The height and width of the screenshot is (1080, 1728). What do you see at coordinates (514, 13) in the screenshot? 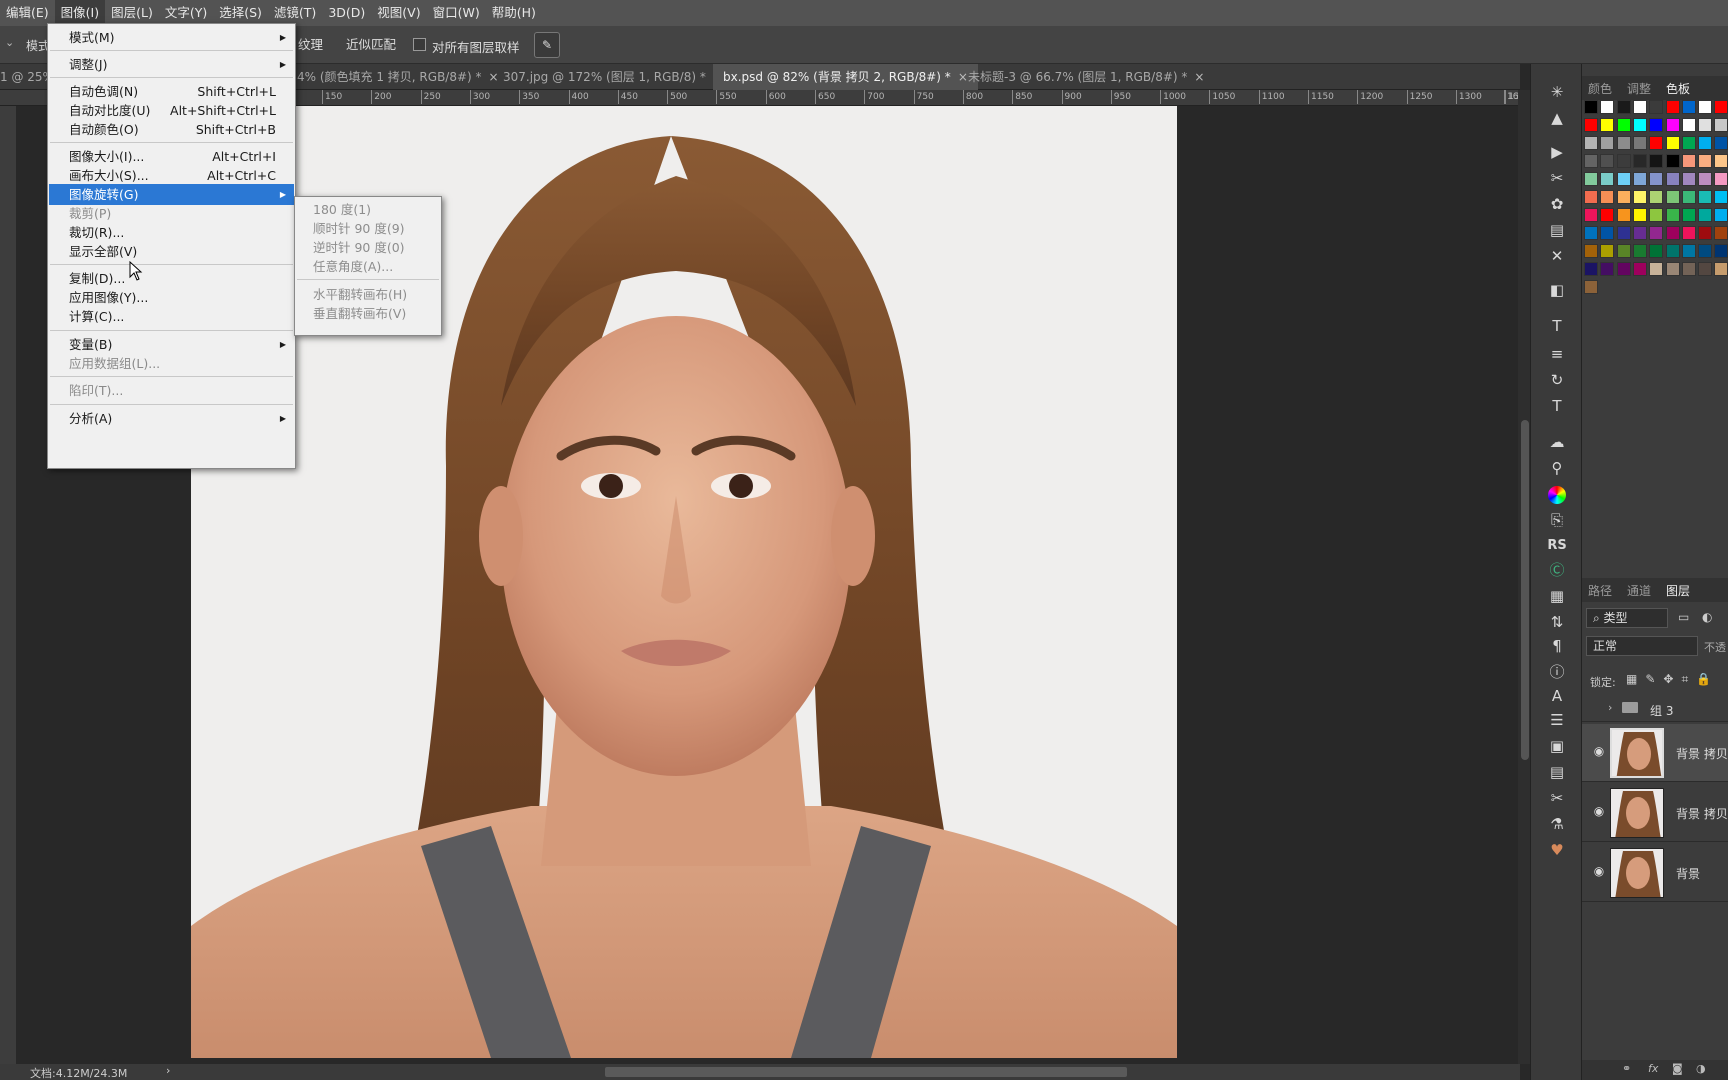
I see `menu-help: 帮助(H)` at bounding box center [514, 13].